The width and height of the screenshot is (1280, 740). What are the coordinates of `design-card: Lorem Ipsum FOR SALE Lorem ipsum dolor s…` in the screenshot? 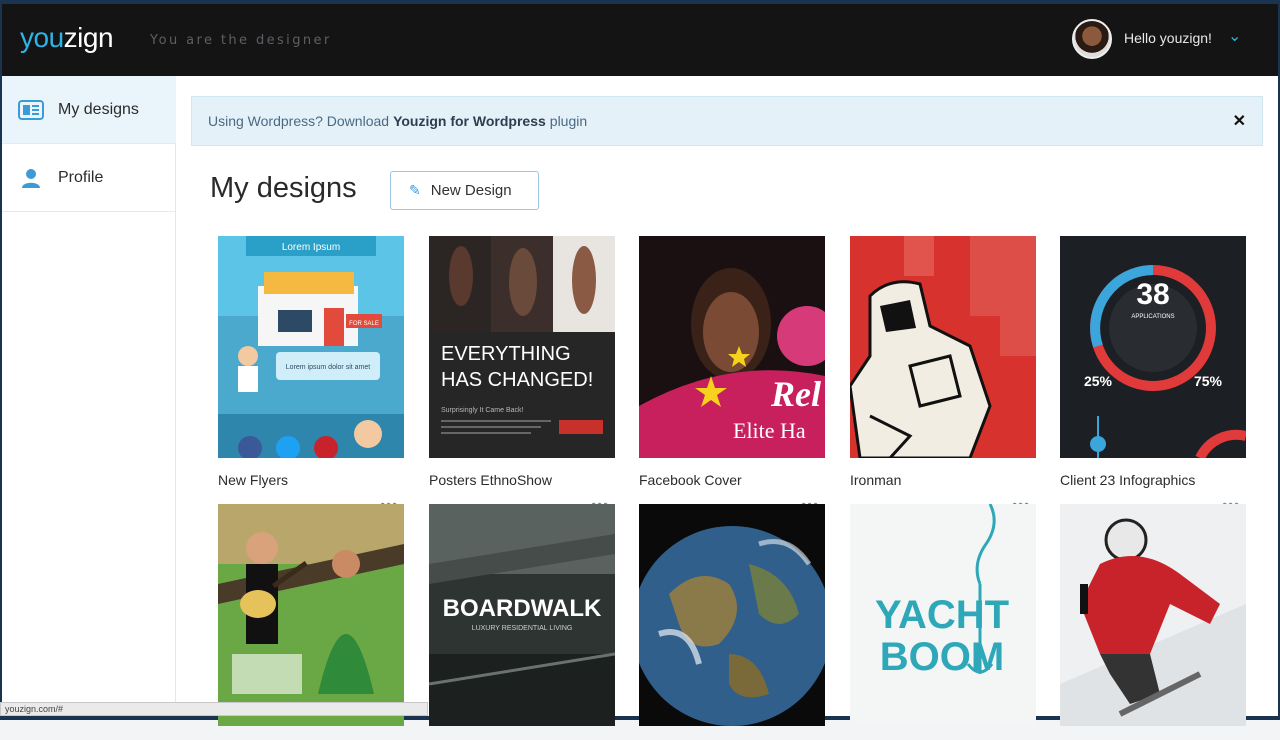 It's located at (311, 362).